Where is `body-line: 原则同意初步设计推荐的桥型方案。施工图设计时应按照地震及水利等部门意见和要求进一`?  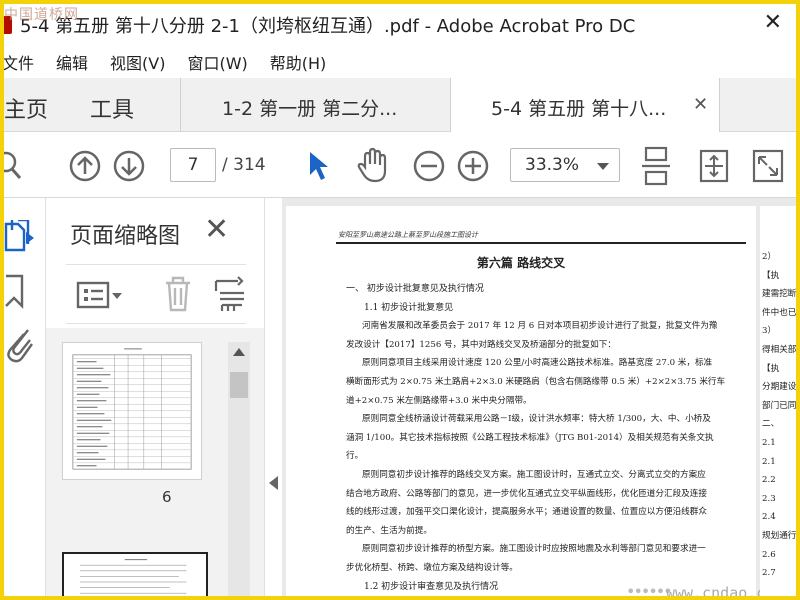 body-line: 原则同意初步设计推荐的桥型方案。施工图设计时应按照地震及水利等部门意见和要求进一 is located at coordinates (534, 549).